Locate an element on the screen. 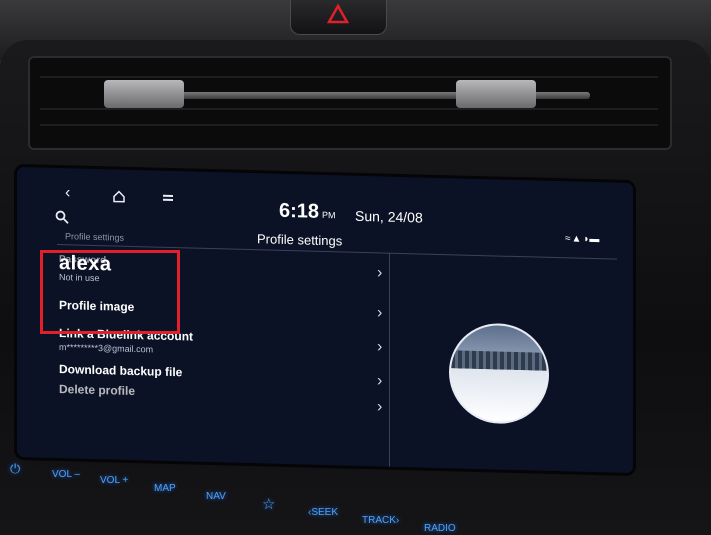 The height and width of the screenshot is (535, 711). map-button: MAP is located at coordinates (165, 488).